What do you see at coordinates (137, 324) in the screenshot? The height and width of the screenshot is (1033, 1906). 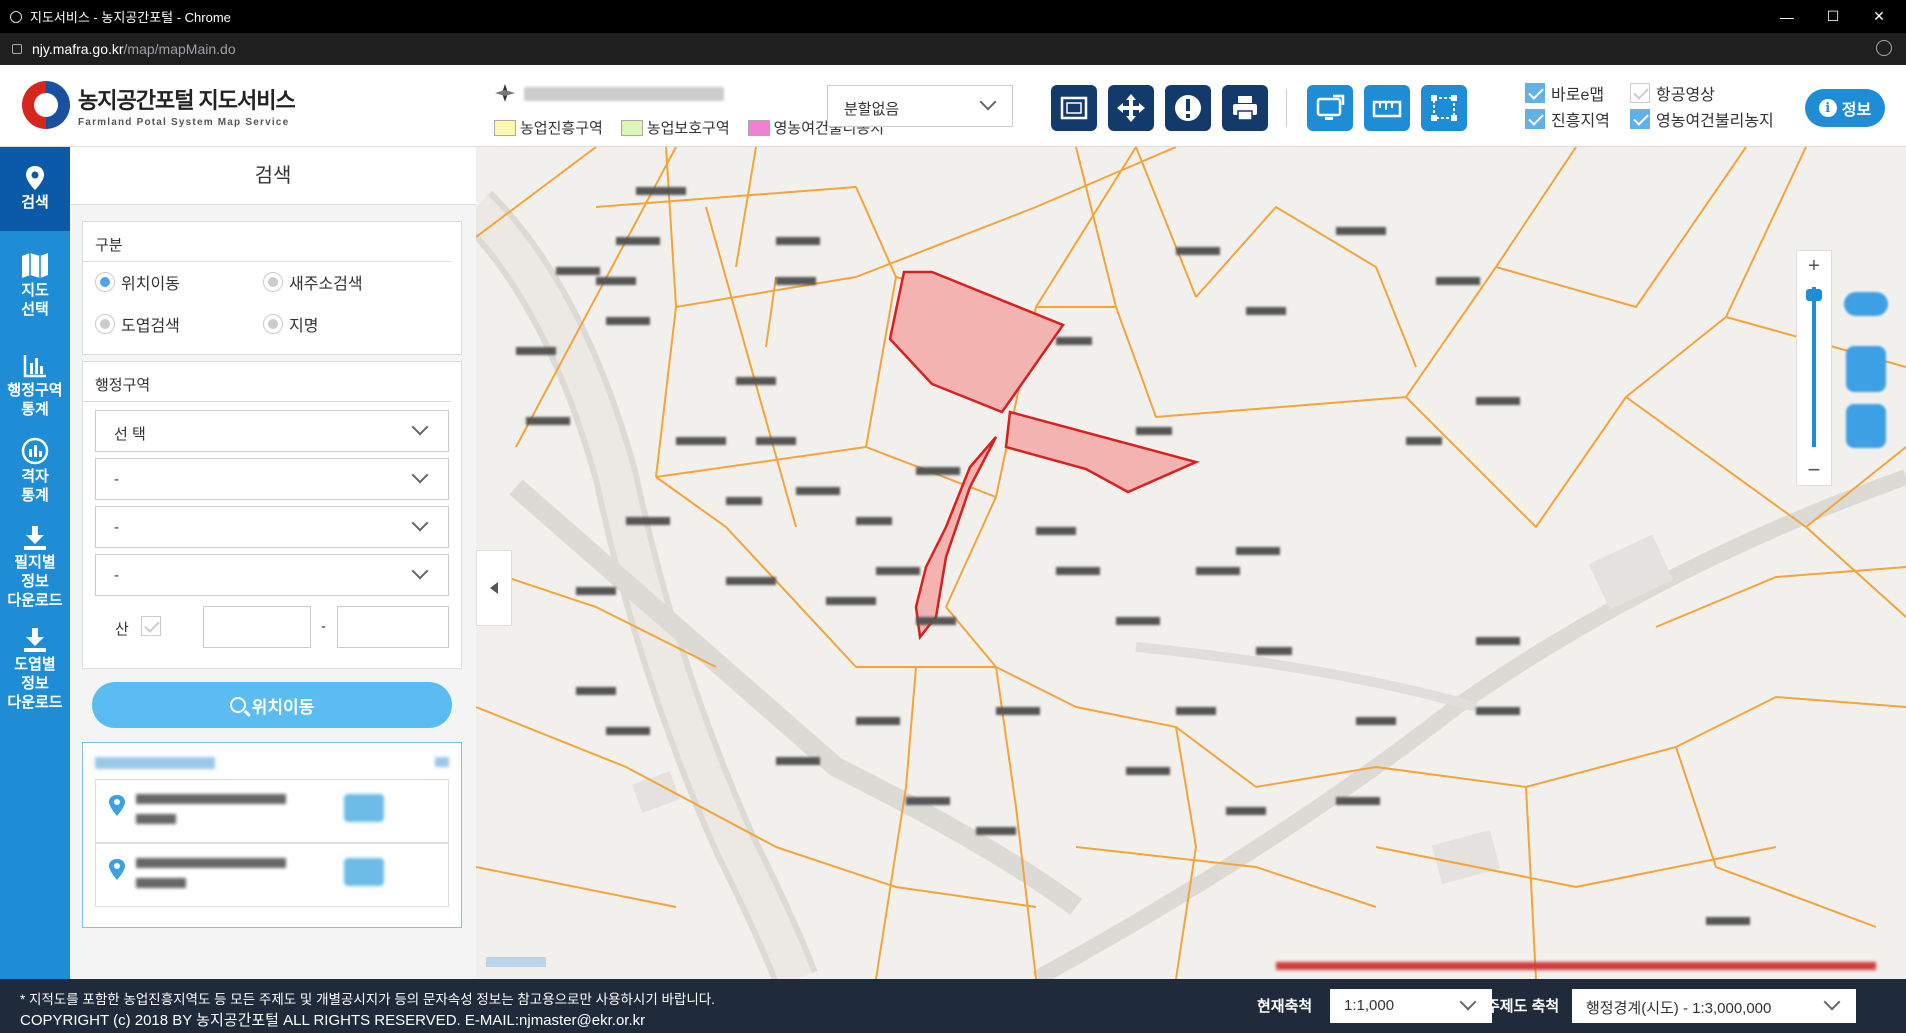 I see `radio-sheet-search: 도엽검색` at bounding box center [137, 324].